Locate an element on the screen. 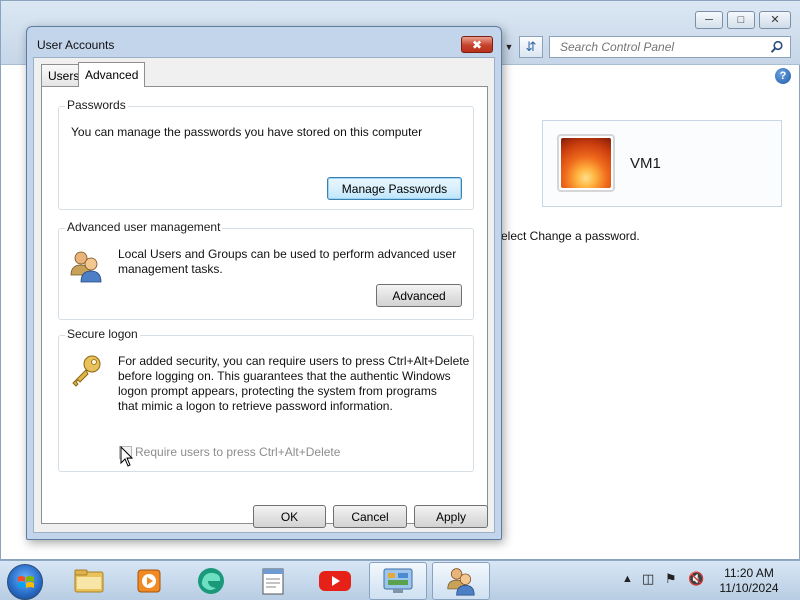 The width and height of the screenshot is (800, 600). media-player-icon is located at coordinates (149, 581).